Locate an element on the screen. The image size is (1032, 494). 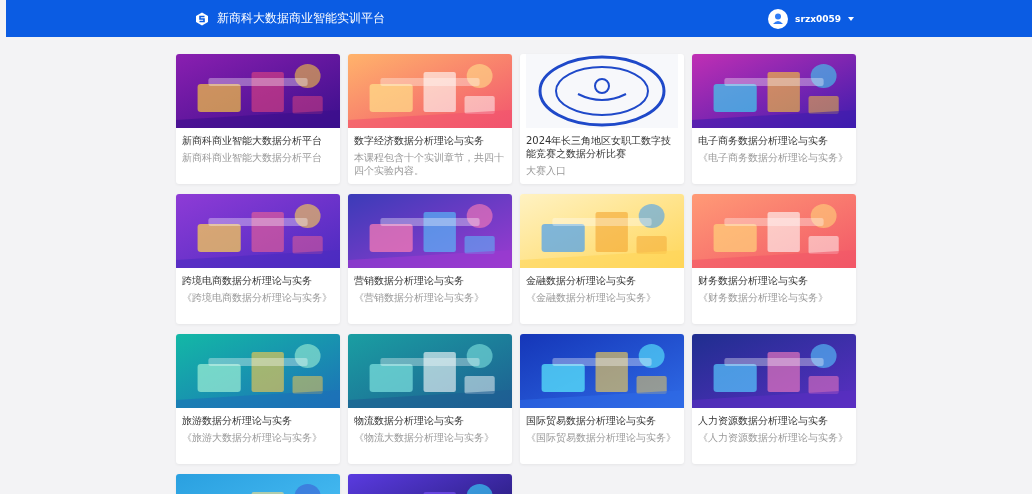
caret-icon is located at coordinates (851, 18).